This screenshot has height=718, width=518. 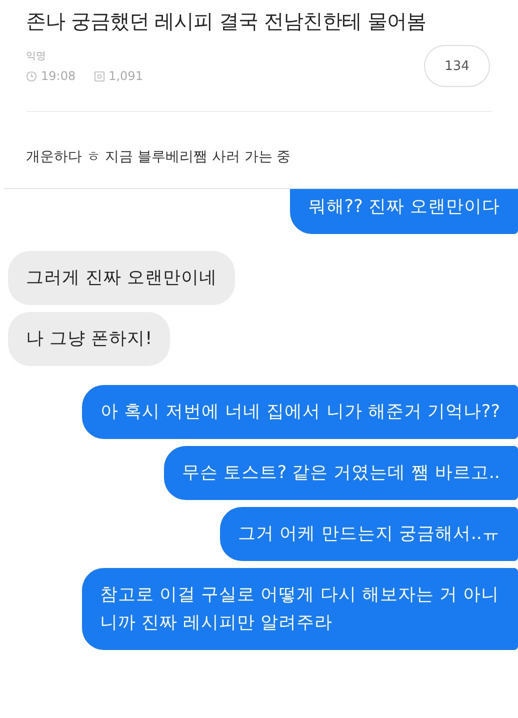 What do you see at coordinates (341, 473) in the screenshot?
I see `sent-message-bubble: 무슨 토스트? 같은 거였는데 쨈 바르고..` at bounding box center [341, 473].